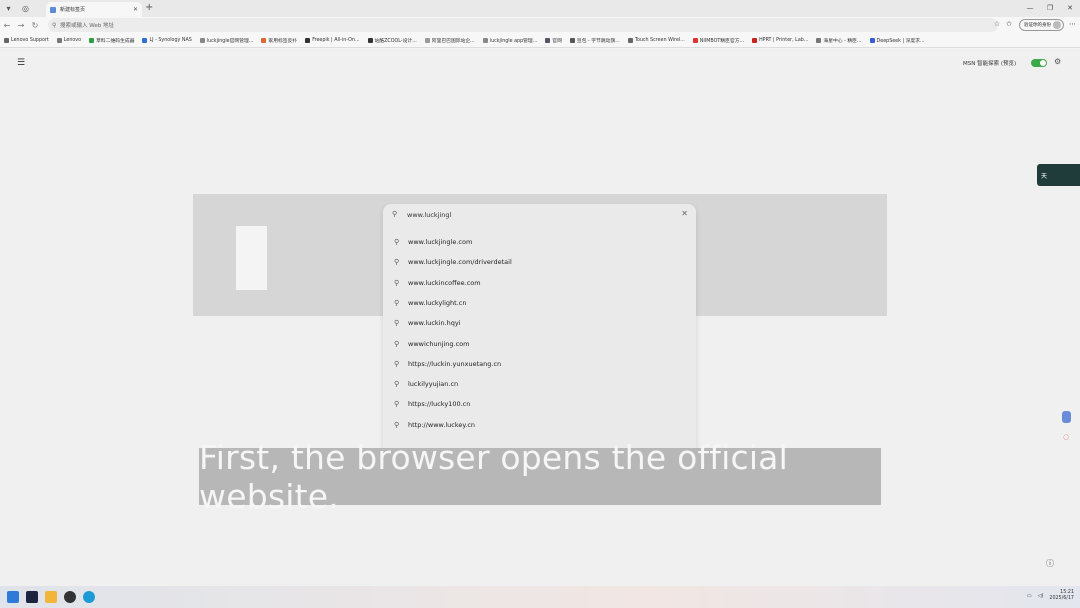 This screenshot has height=608, width=1080. What do you see at coordinates (539, 364) in the screenshot?
I see `suggestion-item: ⚲ https://luckin.yunxuetang.cn` at bounding box center [539, 364].